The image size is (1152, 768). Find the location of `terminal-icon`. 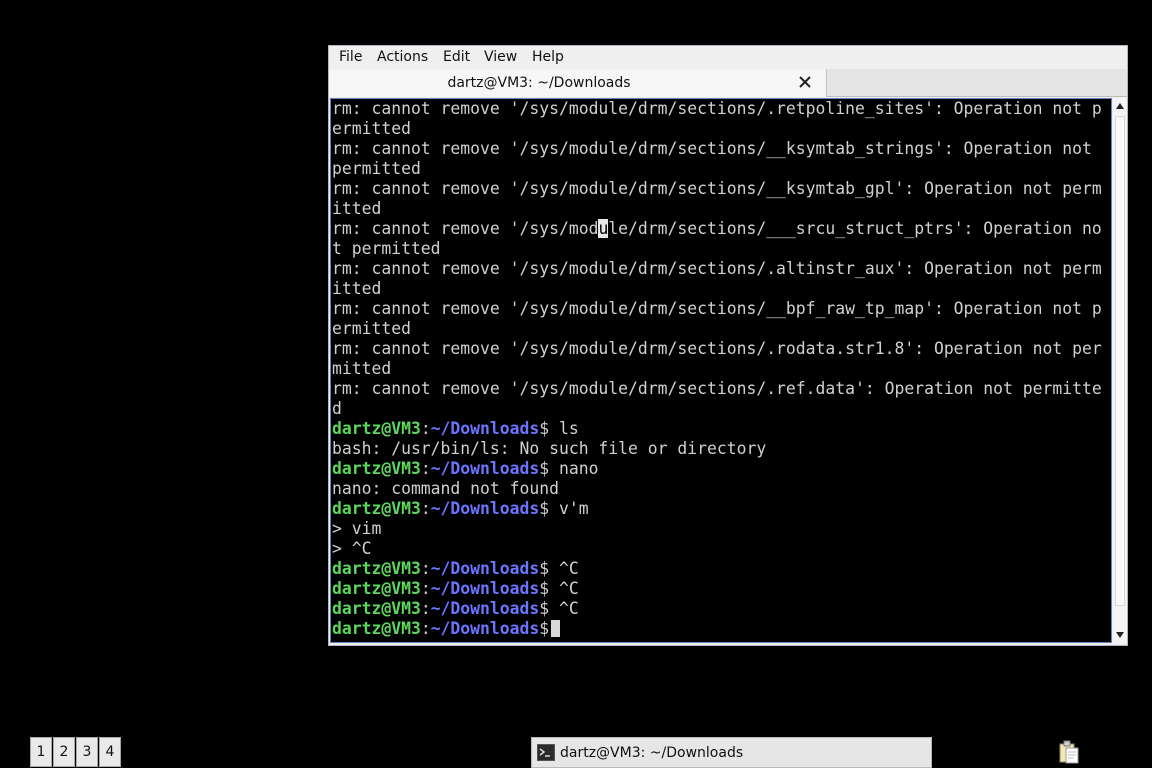

terminal-icon is located at coordinates (546, 752).